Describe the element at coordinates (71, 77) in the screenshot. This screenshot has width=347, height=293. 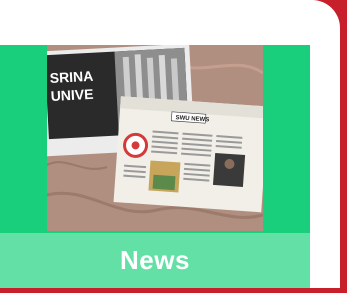
I see `poster-text-line1: SRINA` at that location.